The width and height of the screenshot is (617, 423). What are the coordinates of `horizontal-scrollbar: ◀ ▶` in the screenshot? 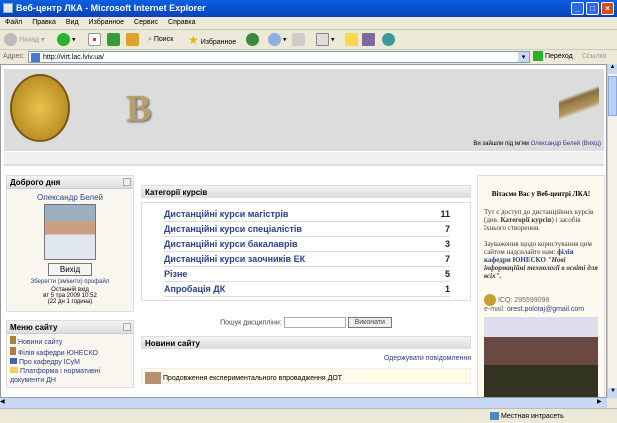 It's located at (303, 403).